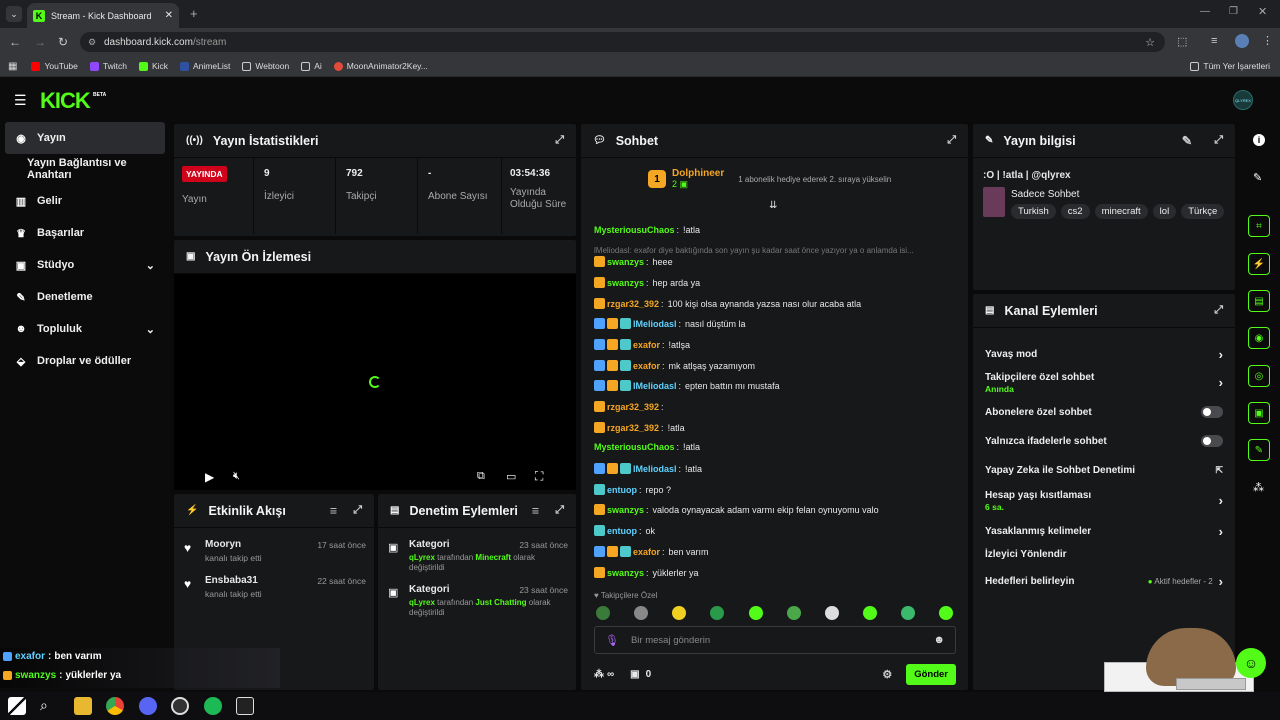  What do you see at coordinates (775, 640) in the screenshot?
I see `chat-input: 🎙︎ Bir mesaj gönderin ☻` at bounding box center [775, 640].